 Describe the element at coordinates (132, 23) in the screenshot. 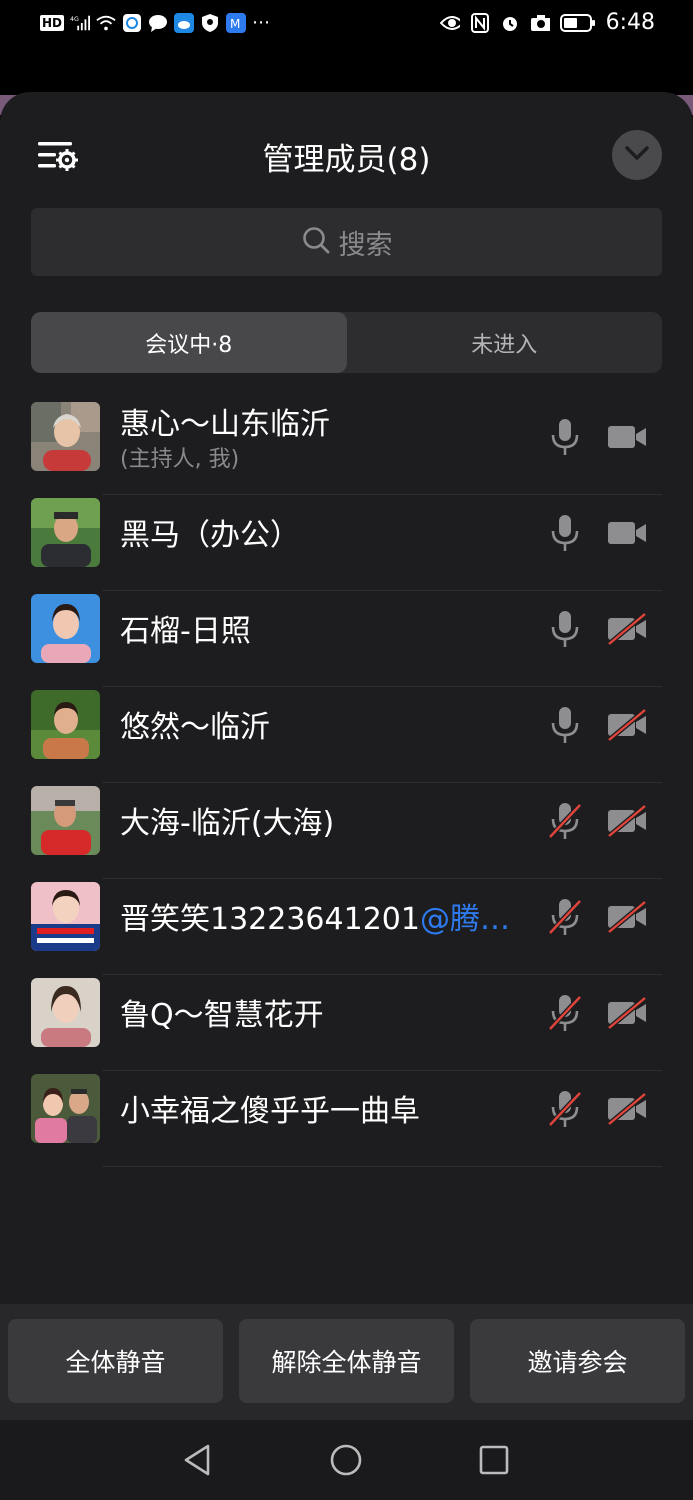

I see `app-notification-icon` at that location.